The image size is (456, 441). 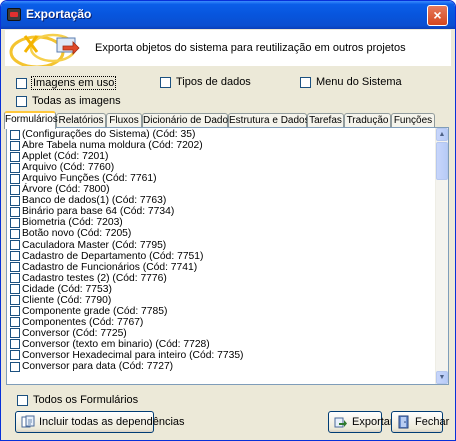 I want to click on incluir-dependencias-button: Incluir todas as dependências, so click(x=100, y=422).